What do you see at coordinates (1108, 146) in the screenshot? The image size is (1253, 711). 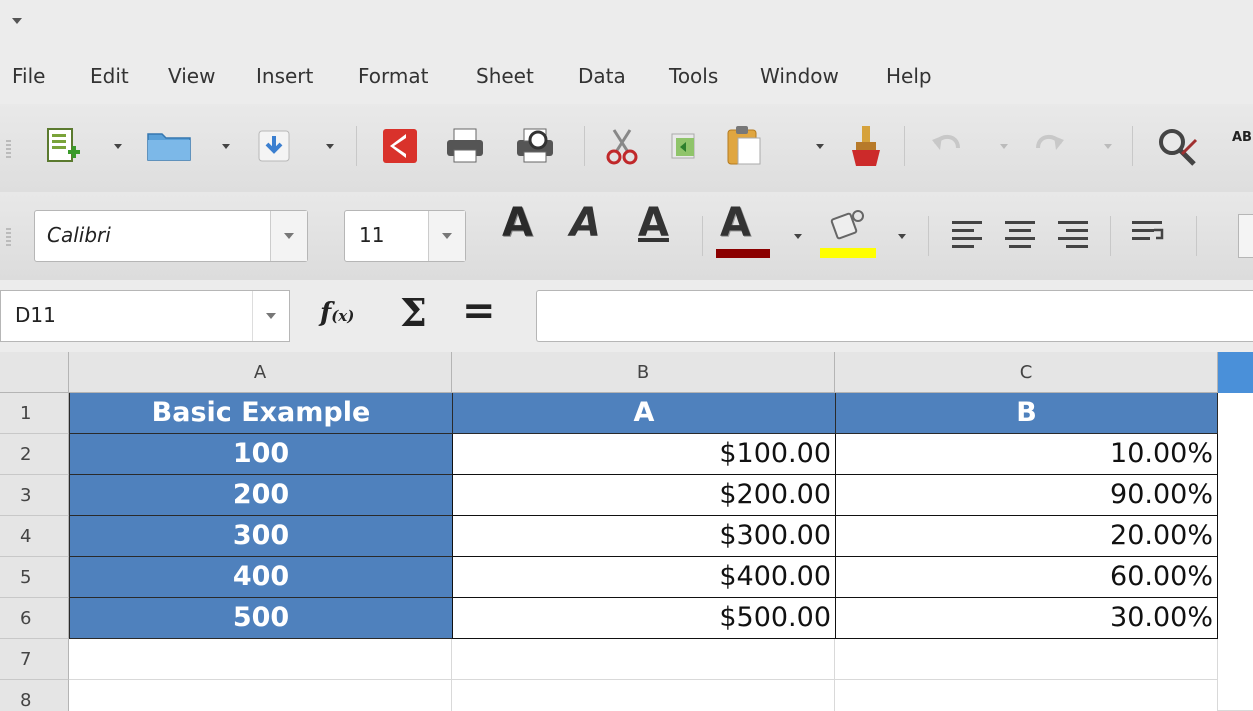 I see `redo-dropdown-arrow` at bounding box center [1108, 146].